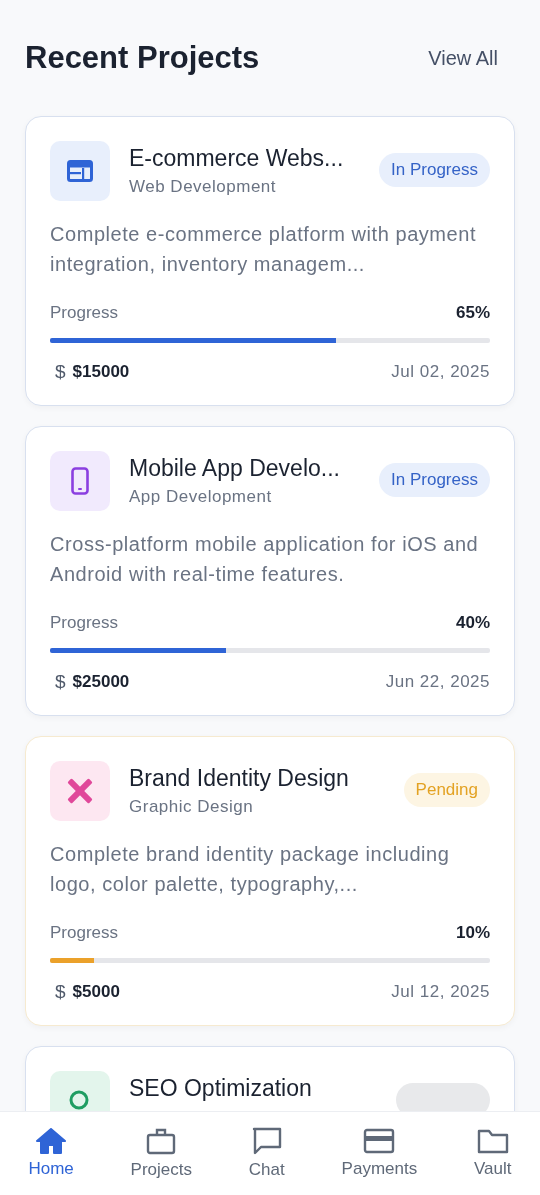 This screenshot has height=1195, width=540. Describe the element at coordinates (446, 790) in the screenshot. I see `status-badge: Pending` at that location.